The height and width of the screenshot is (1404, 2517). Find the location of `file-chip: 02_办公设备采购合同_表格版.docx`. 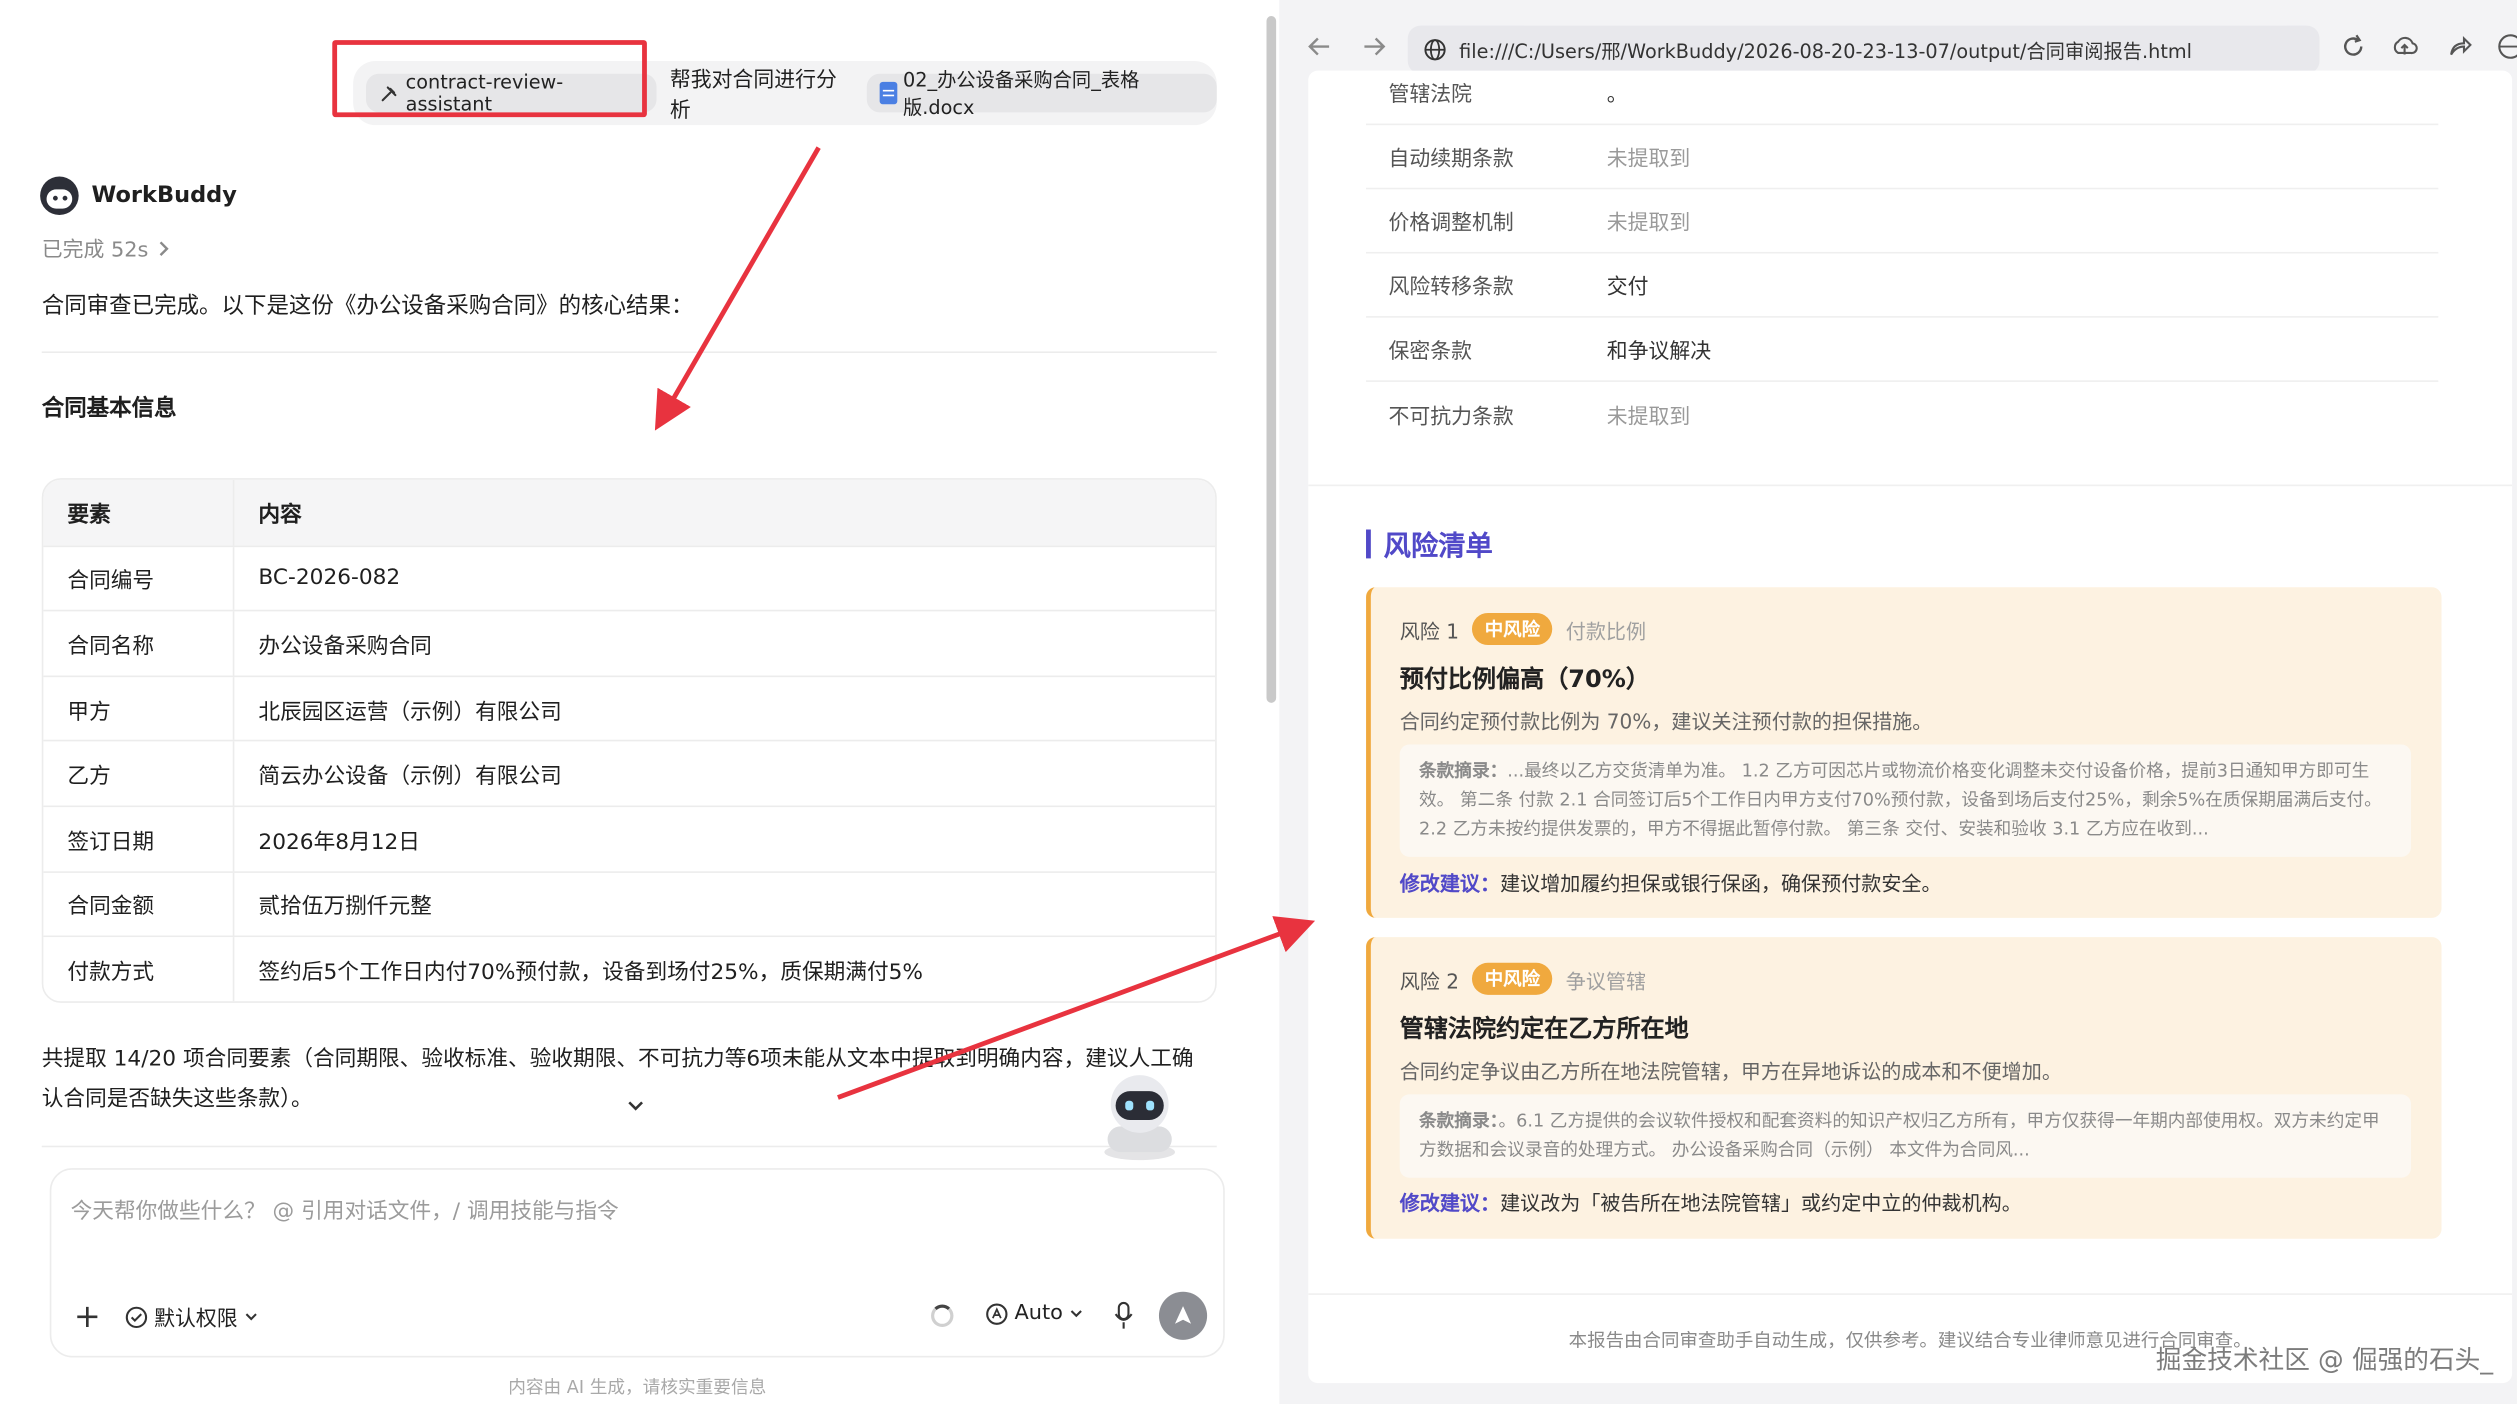

file-chip: 02_办公设备采购合同_表格版.docx is located at coordinates (1041, 94).